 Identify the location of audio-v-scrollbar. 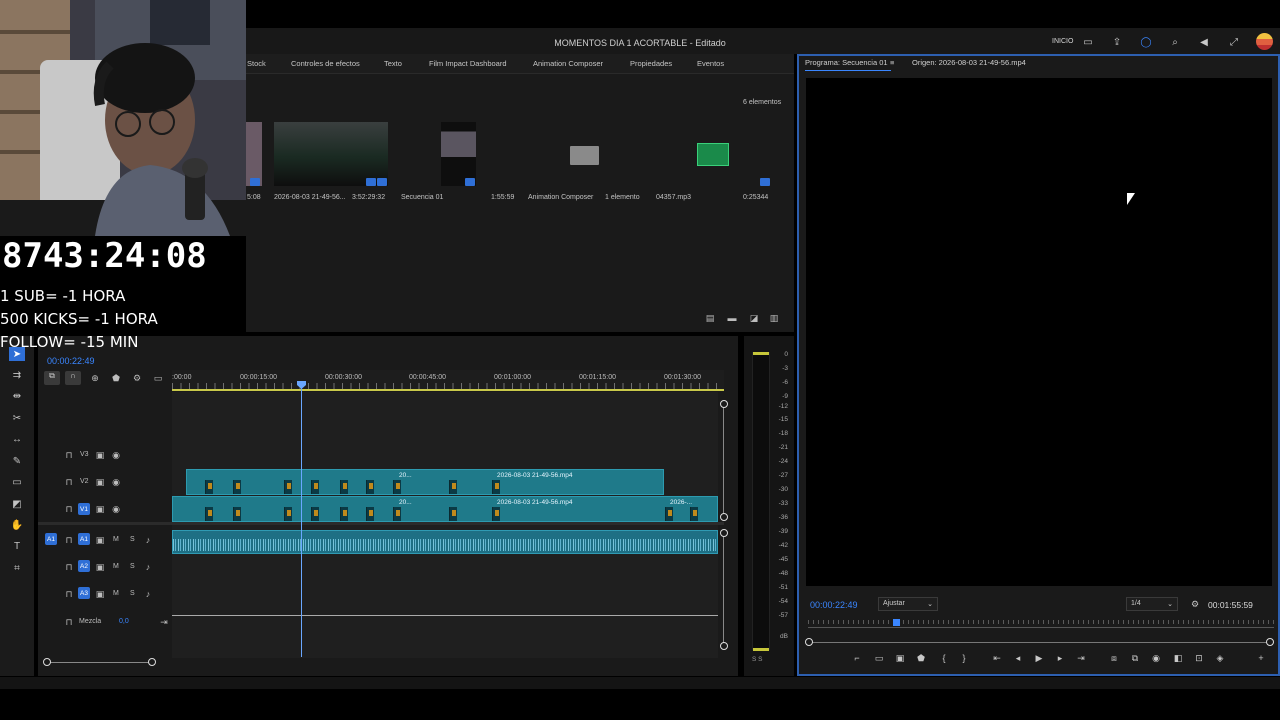
(723, 589).